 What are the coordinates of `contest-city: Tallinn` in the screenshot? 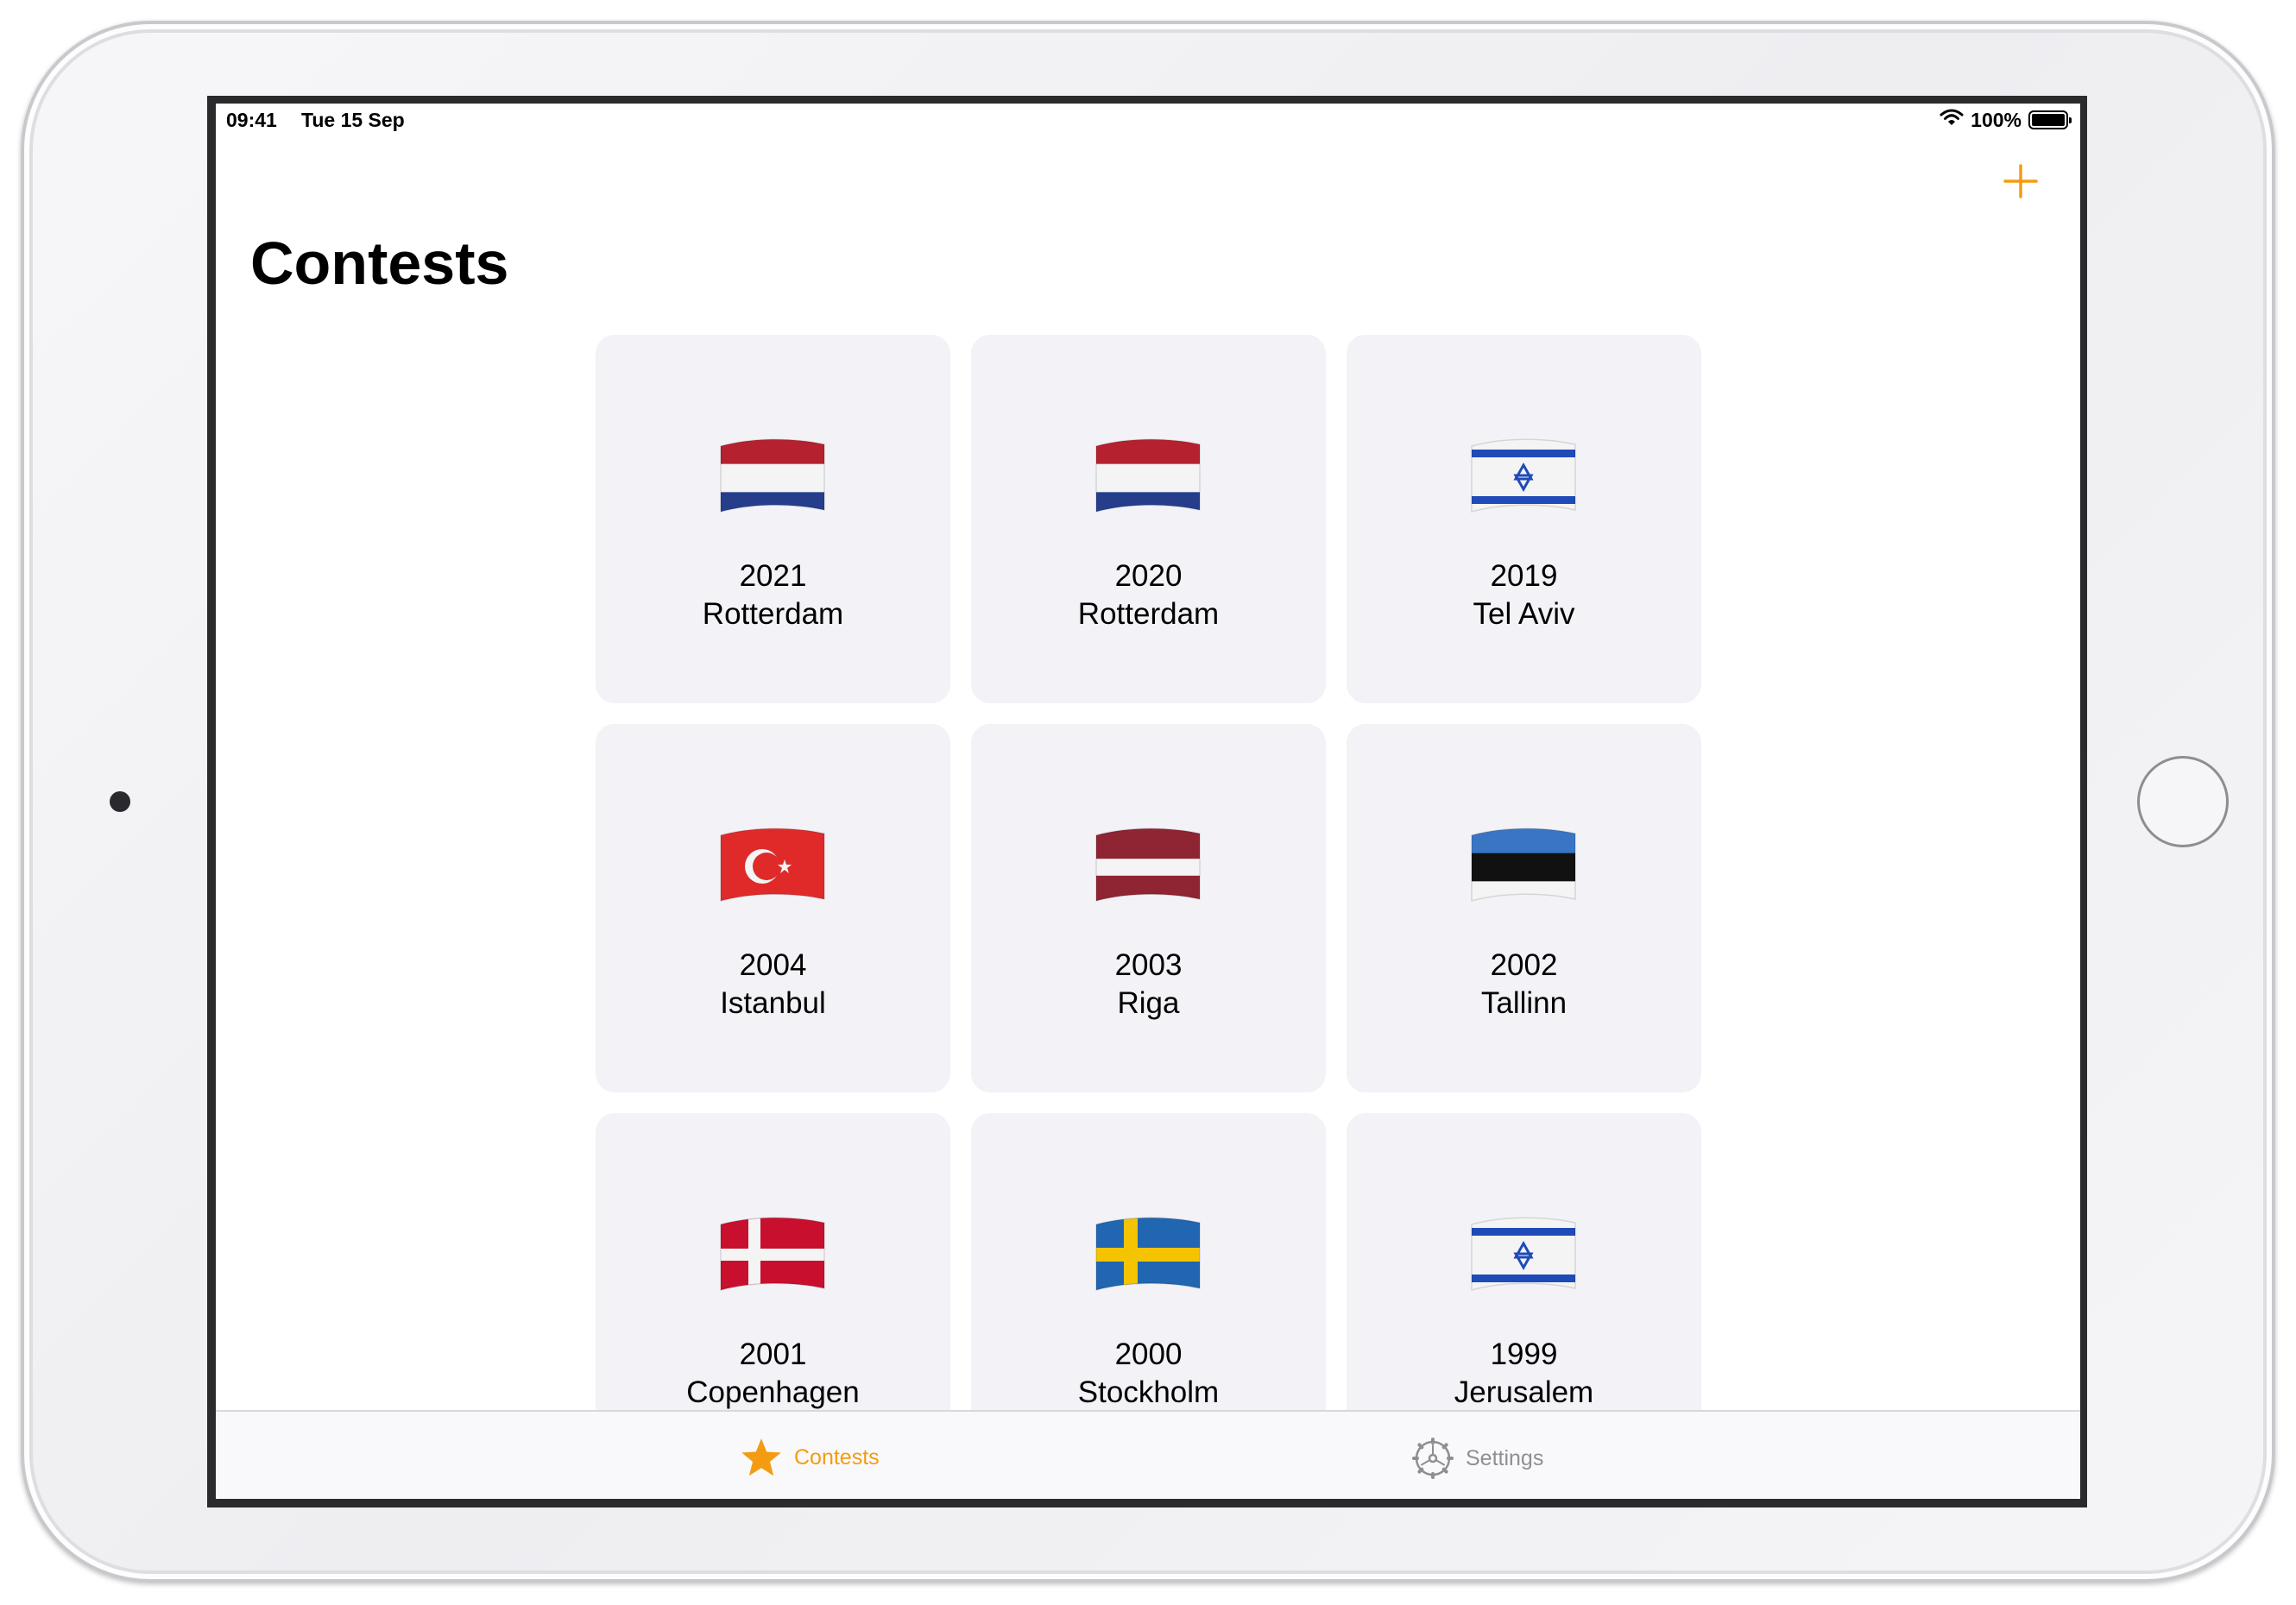 It's located at (1523, 1003).